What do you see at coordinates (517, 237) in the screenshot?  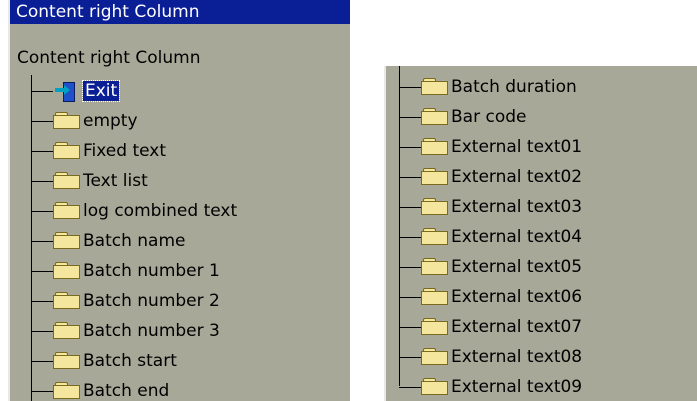 I see `tree-item-label: External text04` at bounding box center [517, 237].